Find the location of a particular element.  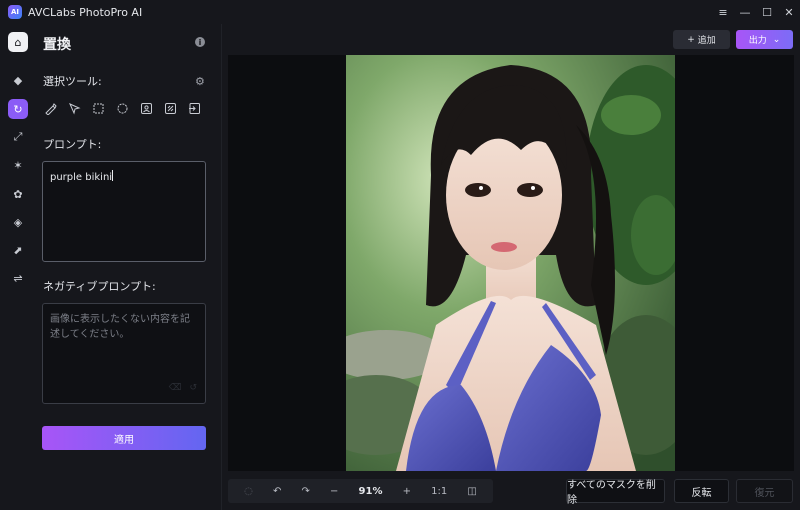

title-bar: AI AVCLabs PhotoPro AI ≡ — ☐ ✕ is located at coordinates (400, 12).